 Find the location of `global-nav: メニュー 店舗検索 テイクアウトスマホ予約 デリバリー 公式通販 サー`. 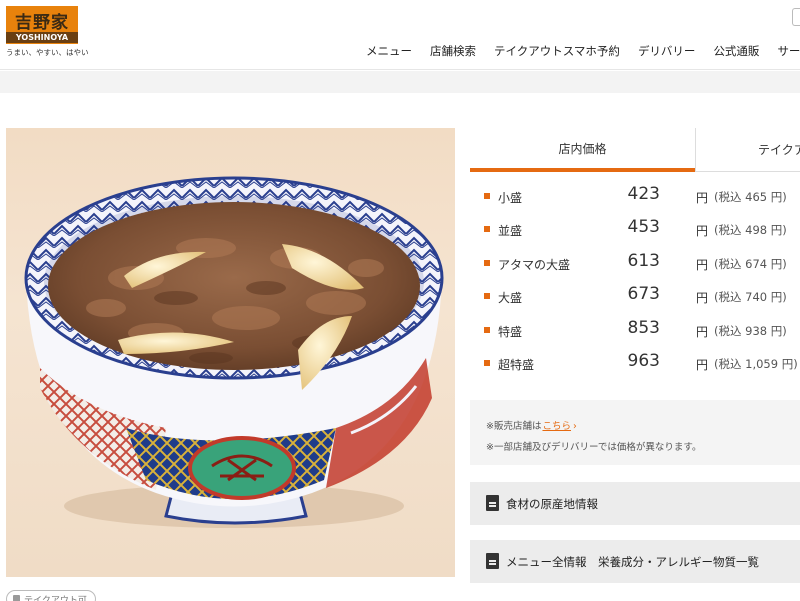

global-nav: メニュー 店舗検索 テイクアウトスマホ予約 デリバリー 公式通販 サー is located at coordinates (583, 51).